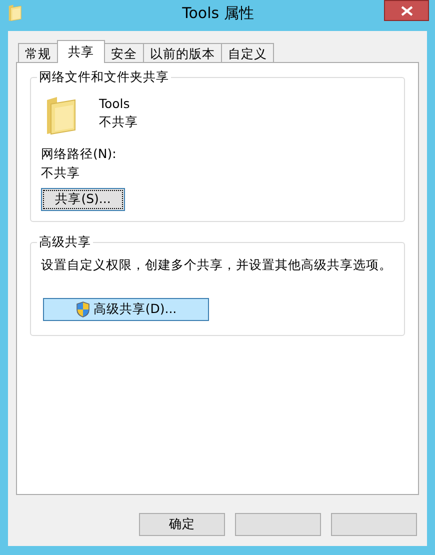  I want to click on close-icon, so click(406, 11).